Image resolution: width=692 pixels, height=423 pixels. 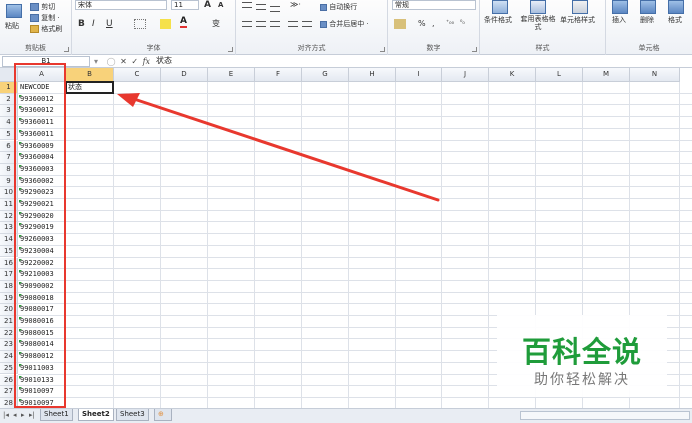 What do you see at coordinates (6, 415) in the screenshot?
I see `first-sheet-icon: |◂` at bounding box center [6, 415].